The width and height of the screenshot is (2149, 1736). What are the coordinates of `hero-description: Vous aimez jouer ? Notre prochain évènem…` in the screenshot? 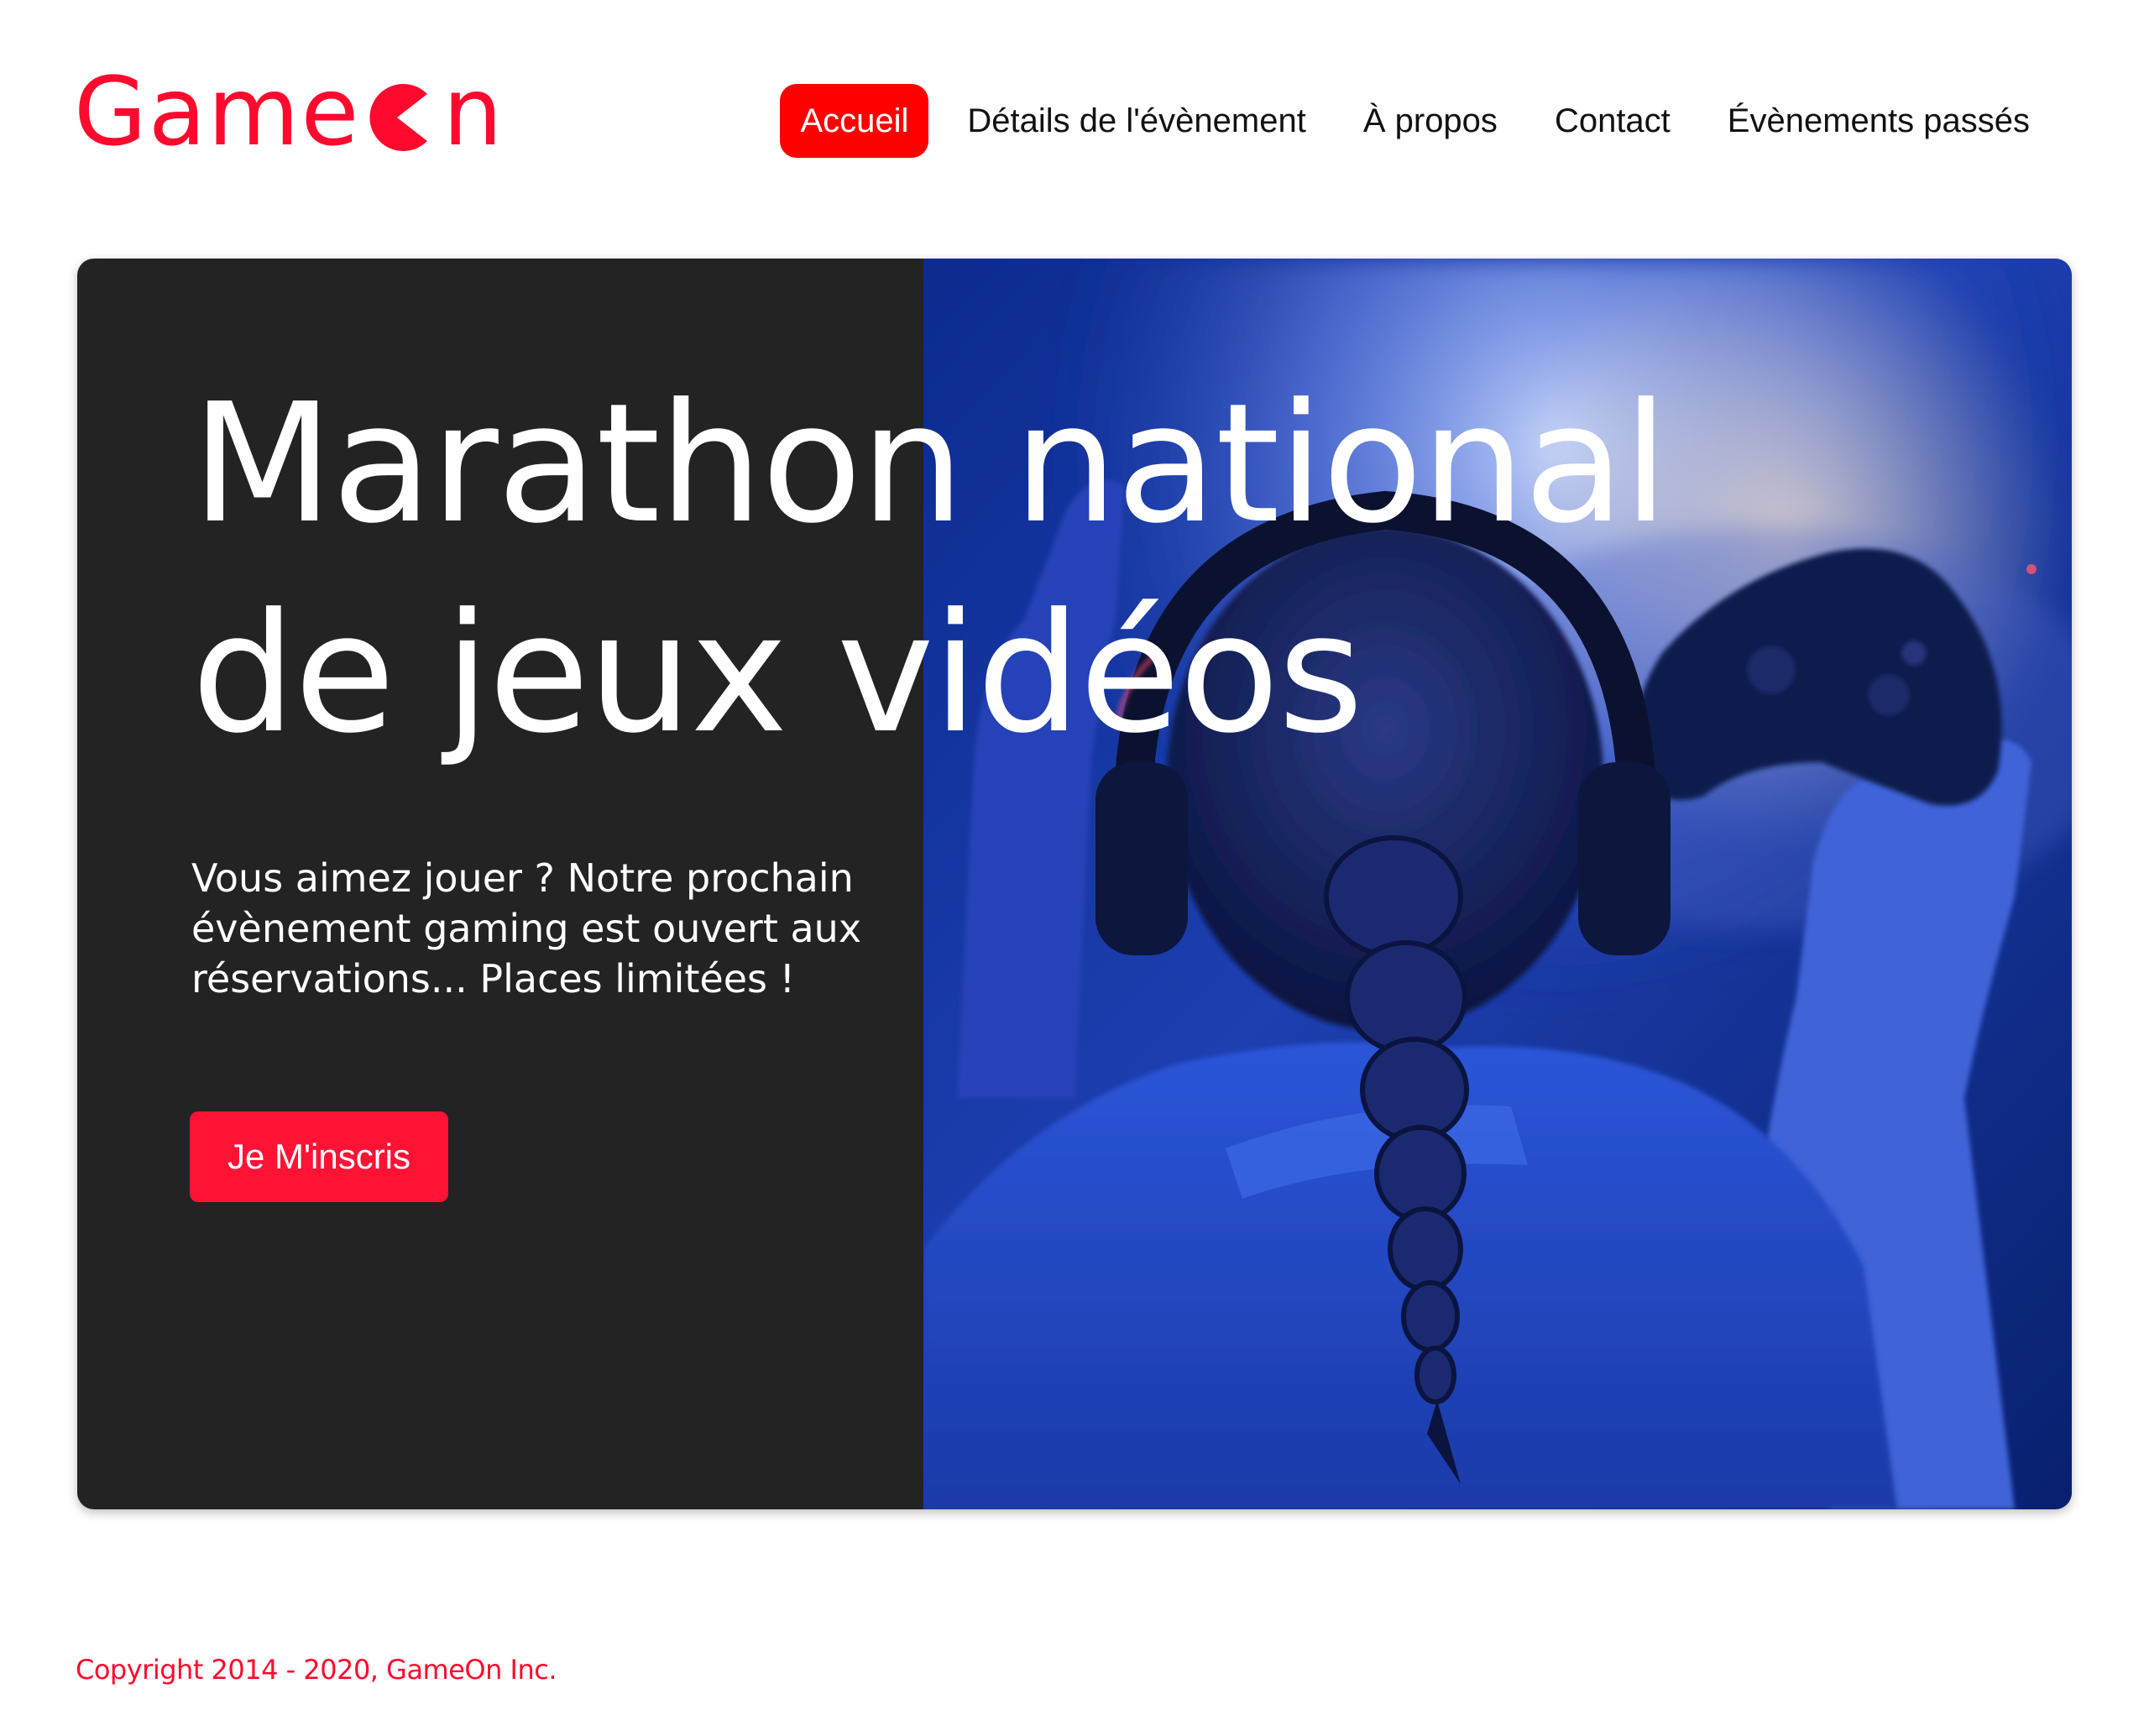 It's located at (527, 928).